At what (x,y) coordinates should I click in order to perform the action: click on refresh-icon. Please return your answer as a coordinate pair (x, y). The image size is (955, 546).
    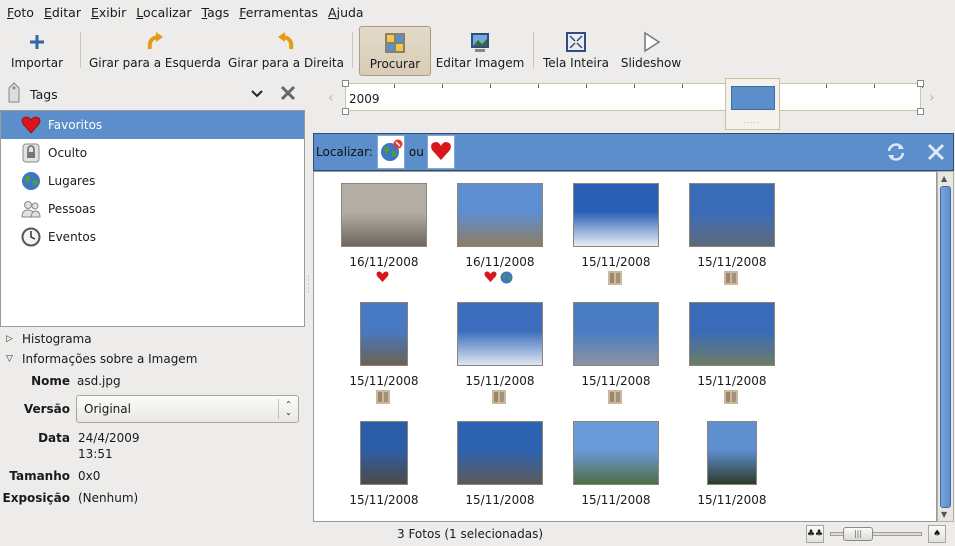
    Looking at the image, I should click on (896, 153).